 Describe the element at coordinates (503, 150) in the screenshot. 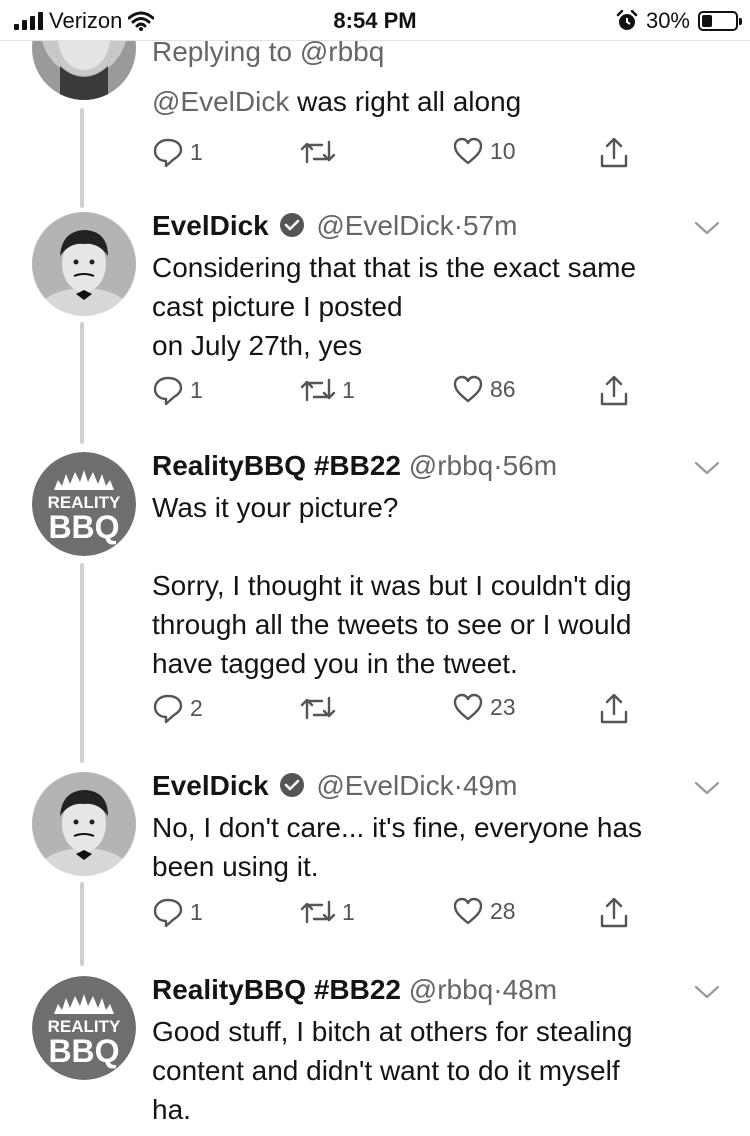

I see `like-count: 10` at that location.